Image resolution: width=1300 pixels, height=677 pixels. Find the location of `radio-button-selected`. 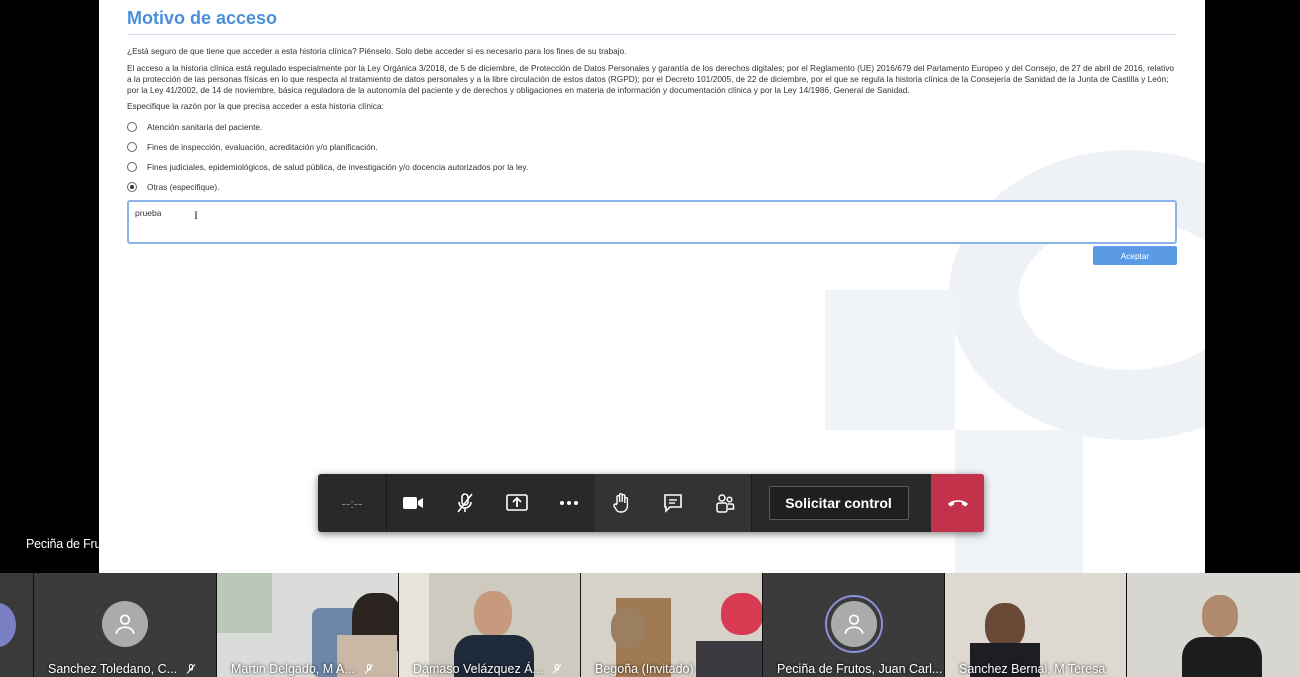

radio-button-selected is located at coordinates (132, 187).